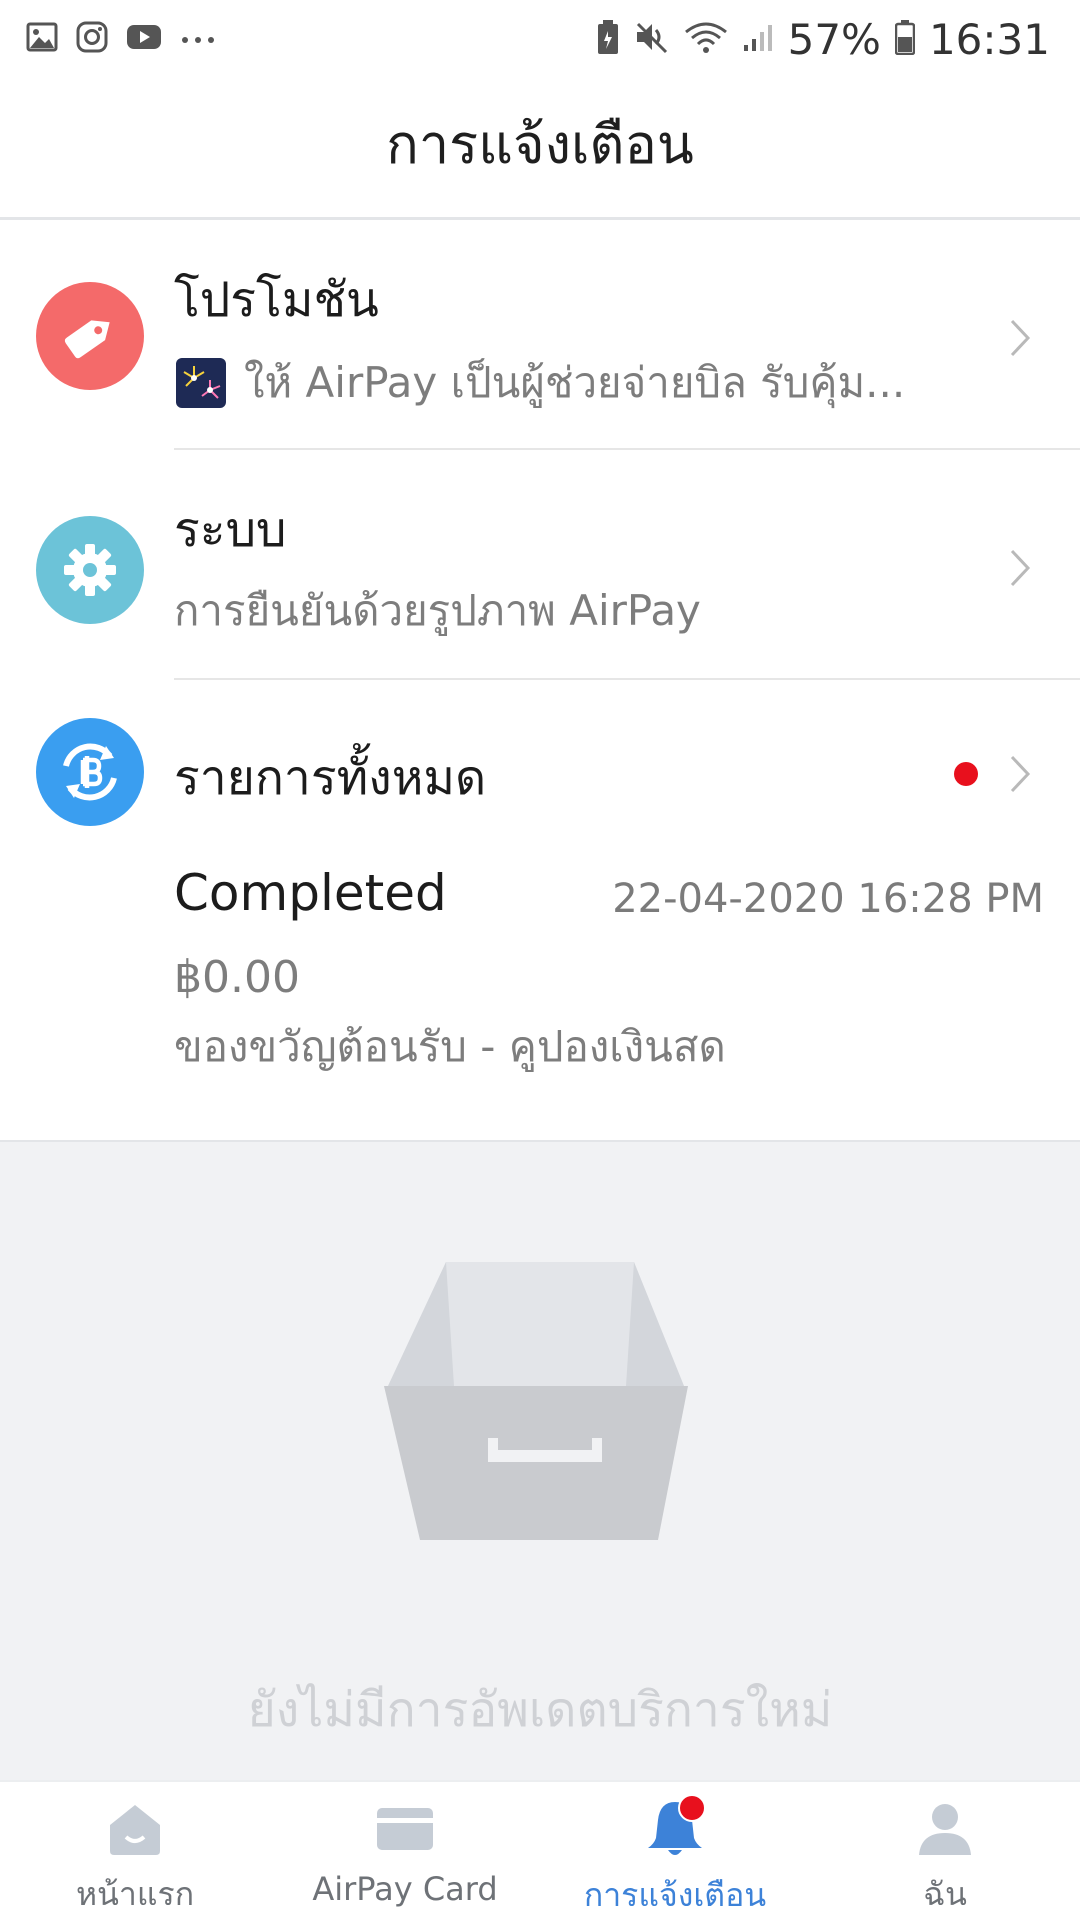  I want to click on transactions-title: รายการทั้งหมด, so click(330, 778).